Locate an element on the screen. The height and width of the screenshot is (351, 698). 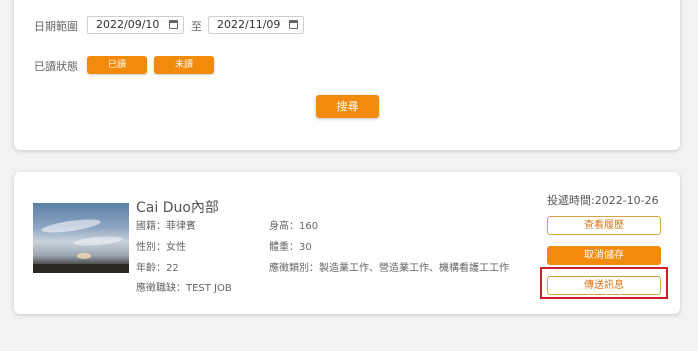
date-to-field: 2022/11/09 is located at coordinates (256, 25).